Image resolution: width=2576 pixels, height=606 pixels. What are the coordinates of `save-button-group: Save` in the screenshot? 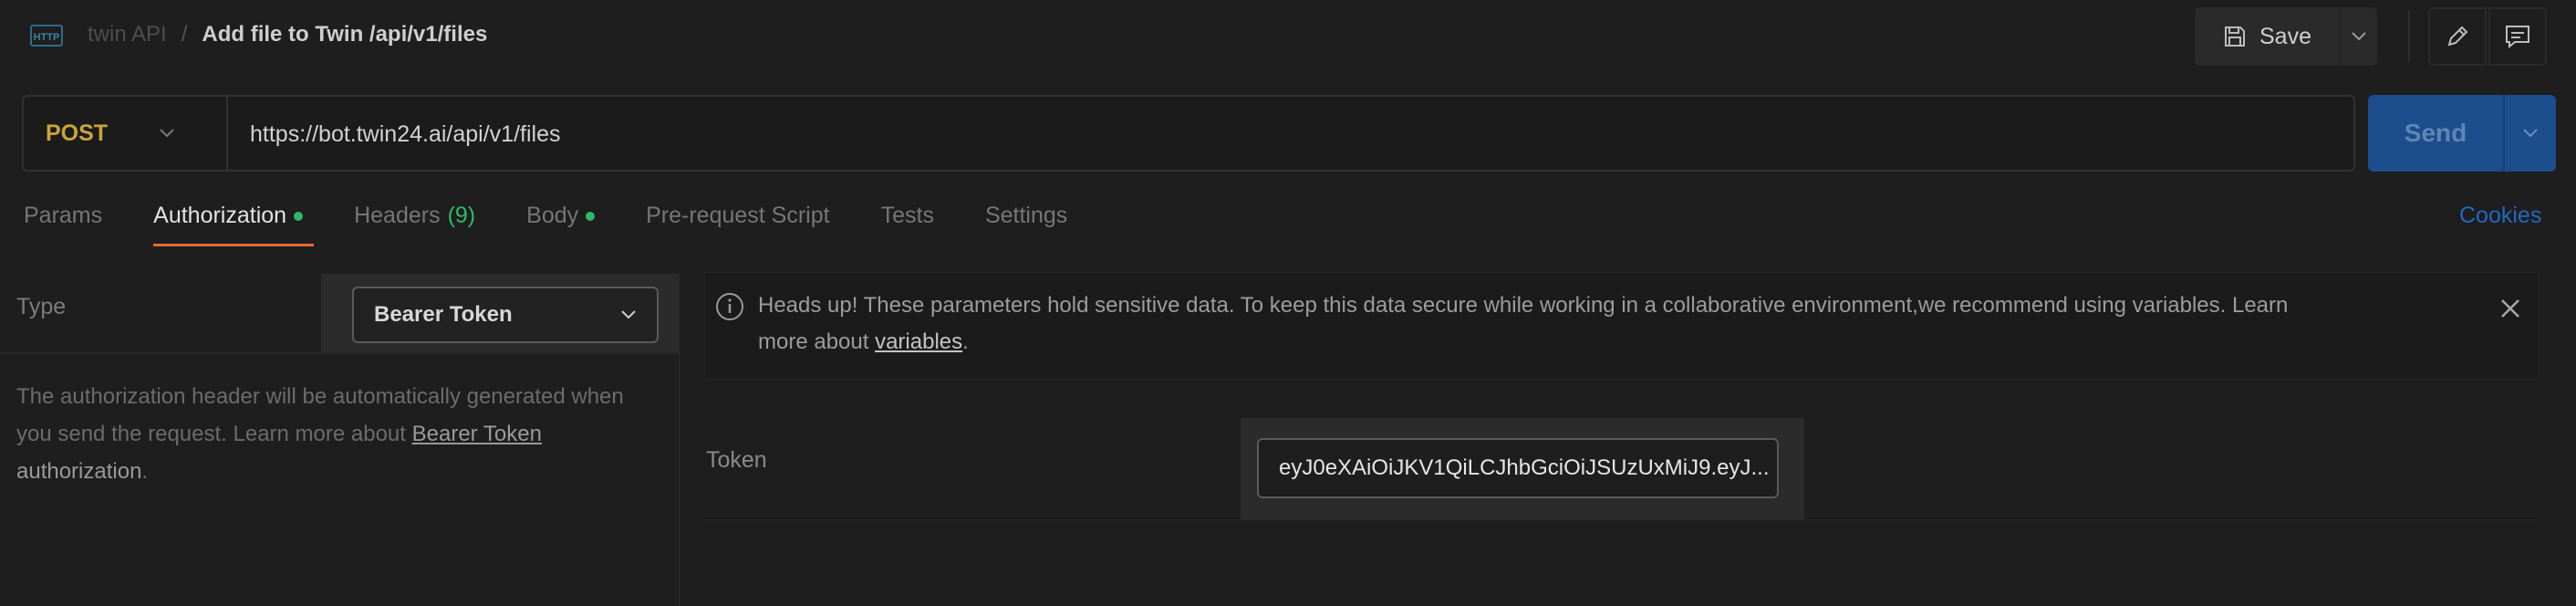 It's located at (2286, 36).